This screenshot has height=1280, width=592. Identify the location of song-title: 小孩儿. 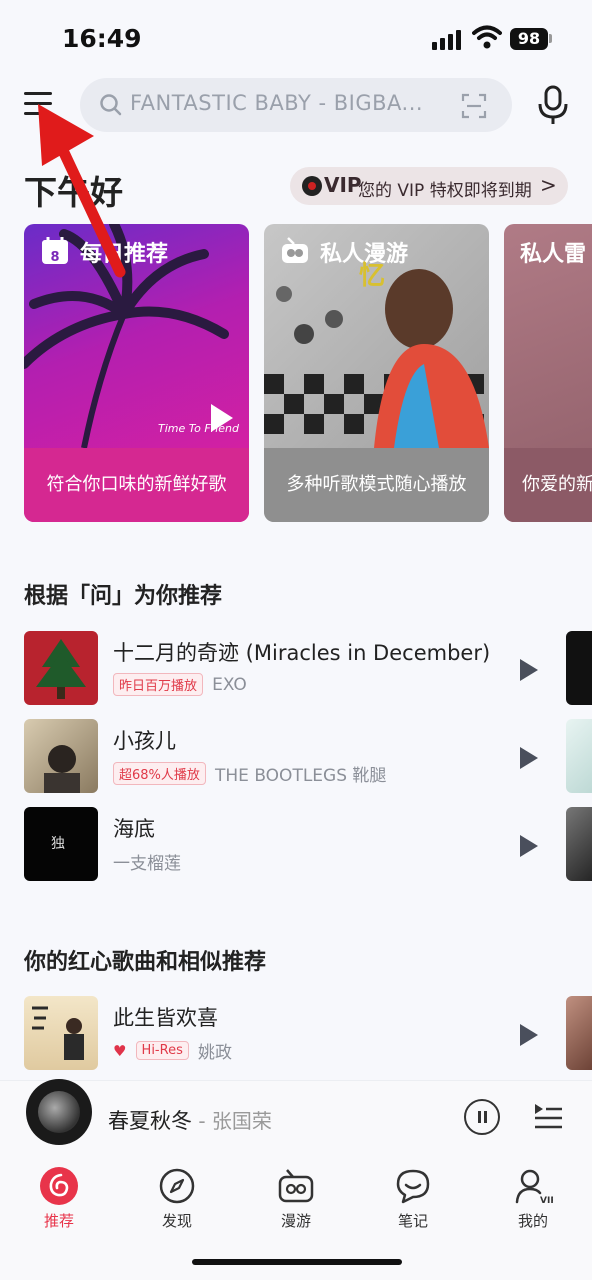
(144, 741).